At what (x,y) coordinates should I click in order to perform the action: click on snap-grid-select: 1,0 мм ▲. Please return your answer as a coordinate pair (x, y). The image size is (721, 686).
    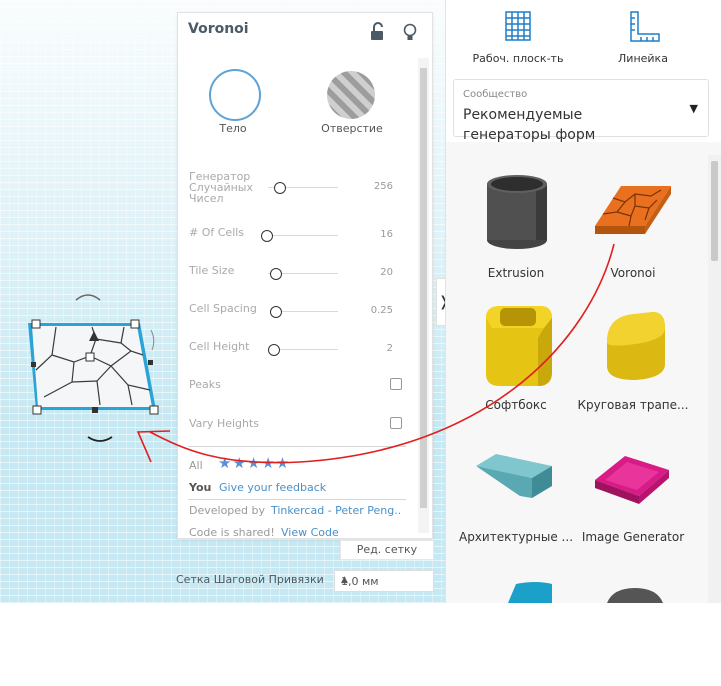
    Looking at the image, I should click on (384, 581).